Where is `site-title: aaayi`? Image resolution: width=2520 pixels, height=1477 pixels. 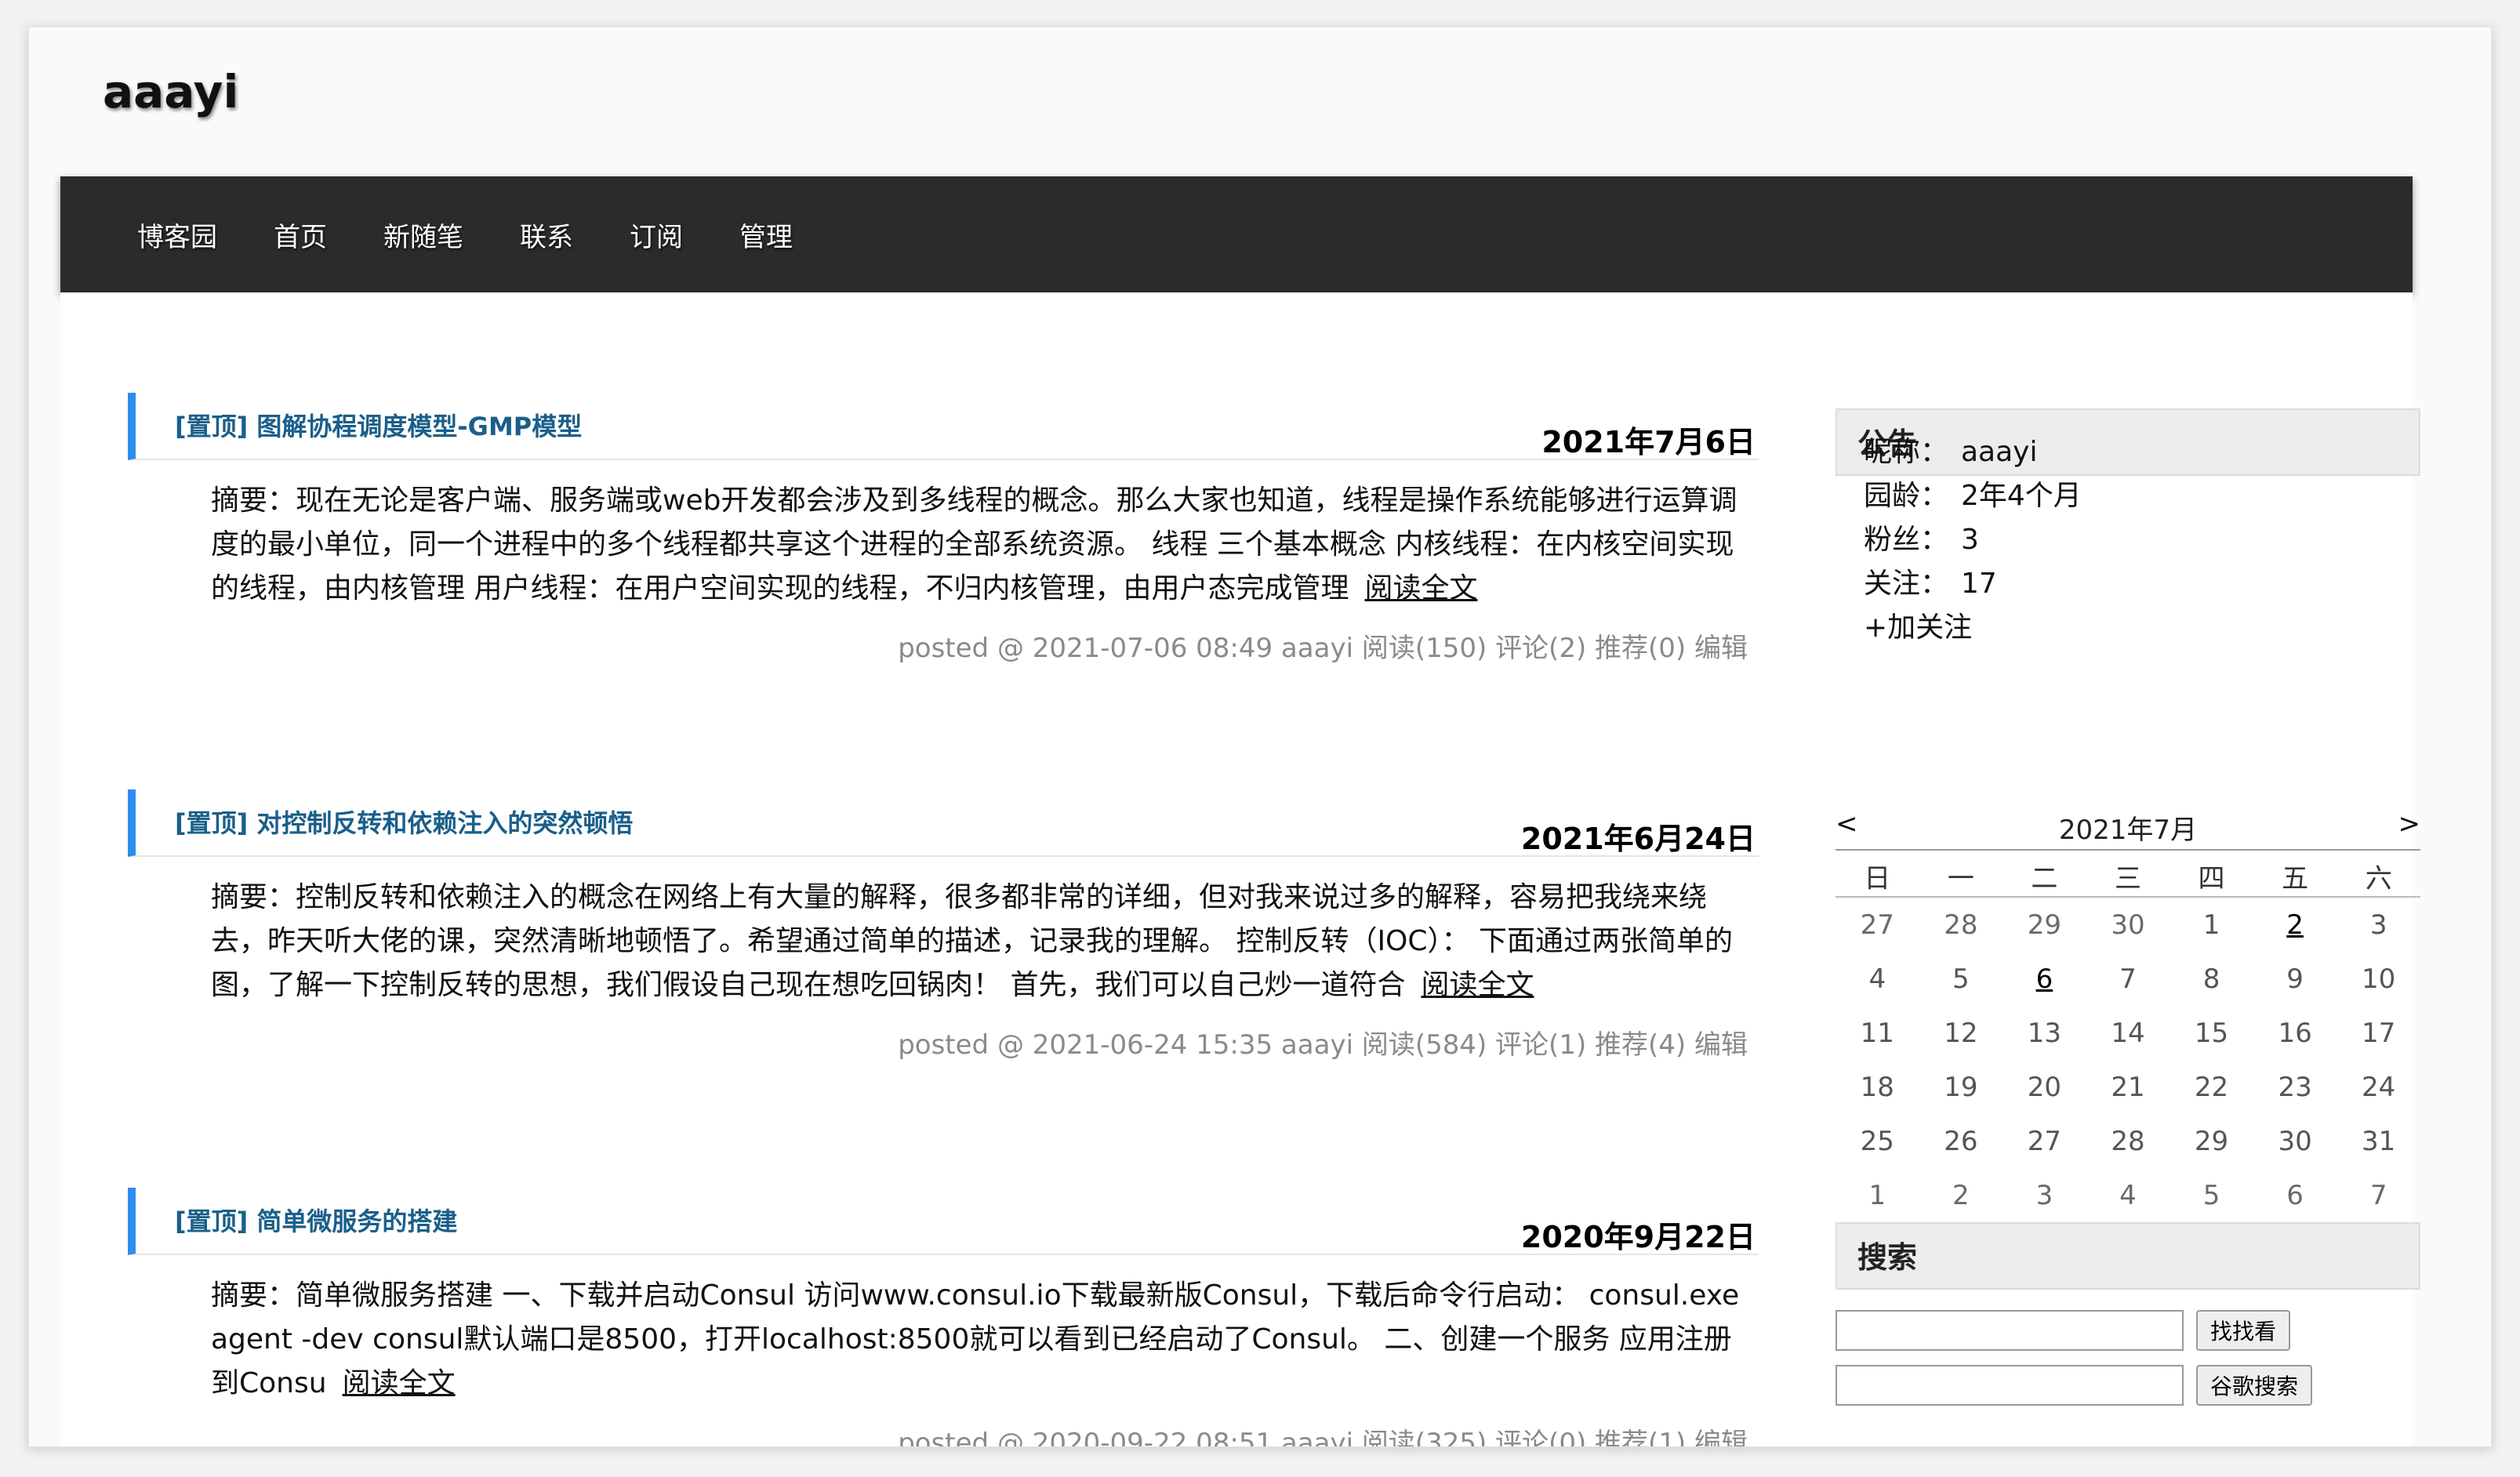
site-title: aaayi is located at coordinates (170, 91).